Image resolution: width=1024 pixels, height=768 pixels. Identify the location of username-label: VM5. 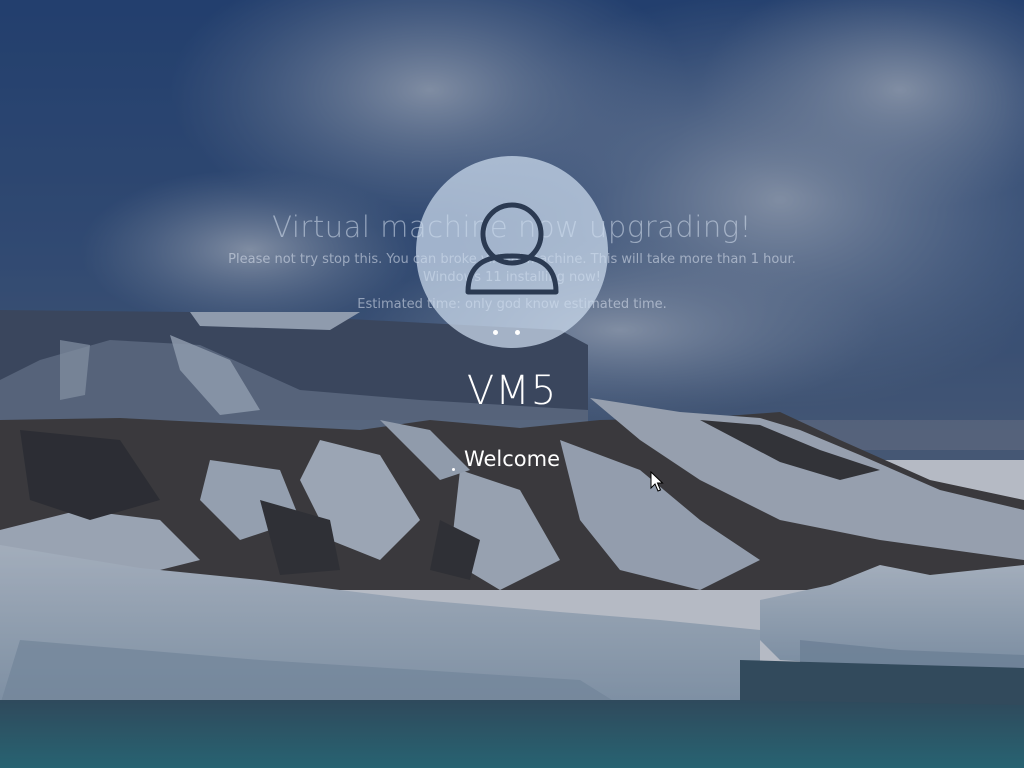
(512, 391).